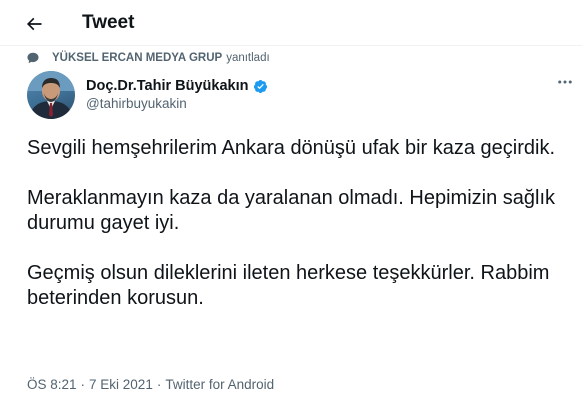 The width and height of the screenshot is (582, 404). Describe the element at coordinates (52, 384) in the screenshot. I see `tweet-time: ÖS 8:21` at that location.